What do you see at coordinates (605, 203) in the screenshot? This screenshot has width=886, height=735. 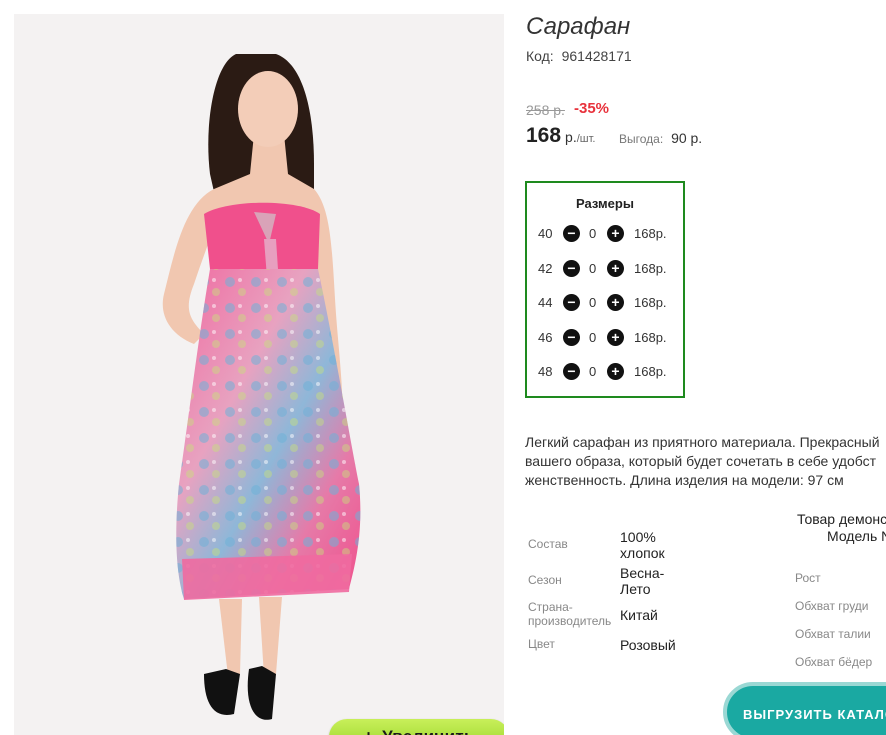 I see `sizes-title: Размеры` at bounding box center [605, 203].